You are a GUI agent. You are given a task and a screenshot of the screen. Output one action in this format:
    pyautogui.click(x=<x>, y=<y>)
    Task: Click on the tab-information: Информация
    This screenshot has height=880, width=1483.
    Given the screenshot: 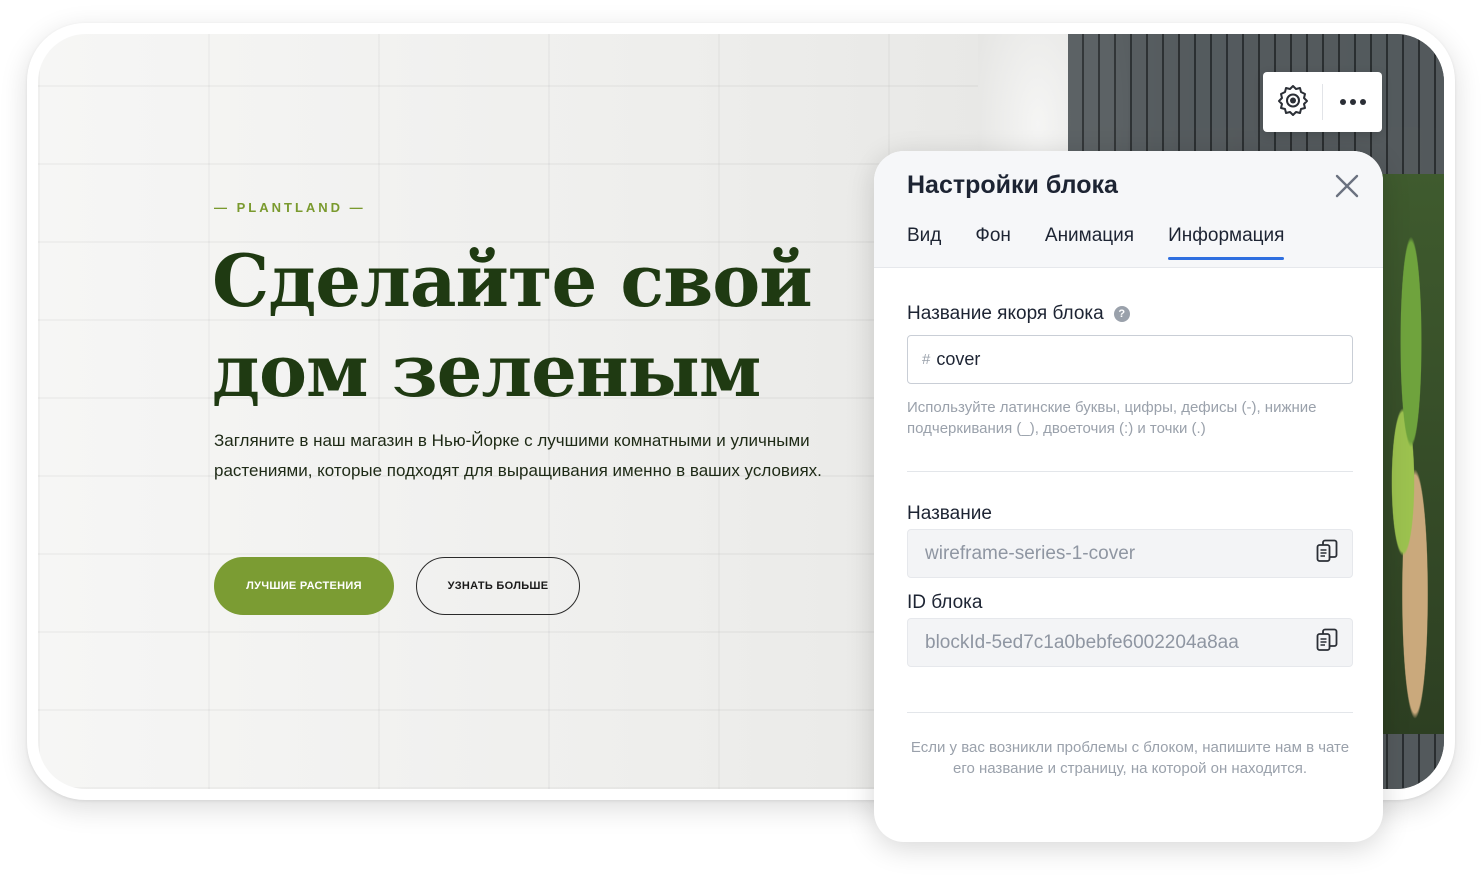 What is the action you would take?
    pyautogui.click(x=1226, y=242)
    